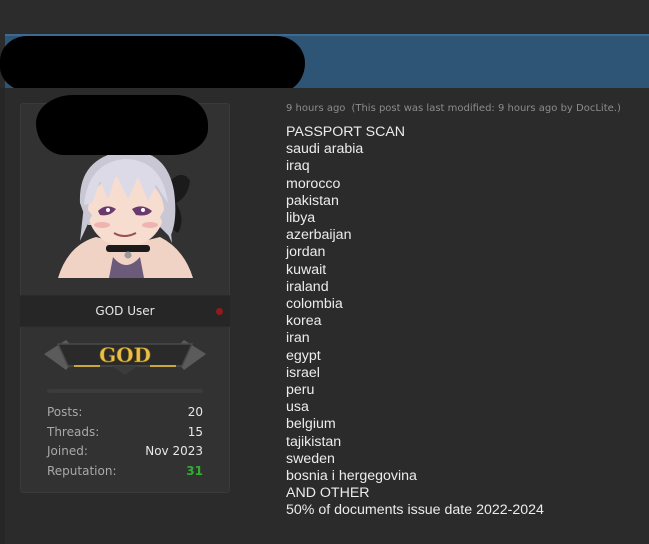  Describe the element at coordinates (195, 413) in the screenshot. I see `stat-posts-value: 20` at that location.